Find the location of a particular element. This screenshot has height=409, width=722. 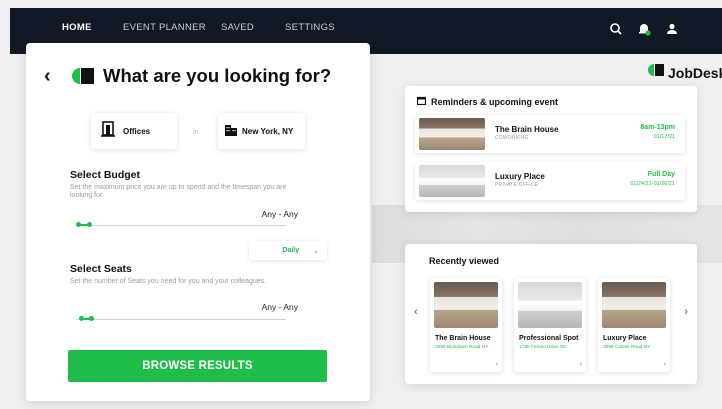

budget-slider-max-handle is located at coordinates (89, 224).